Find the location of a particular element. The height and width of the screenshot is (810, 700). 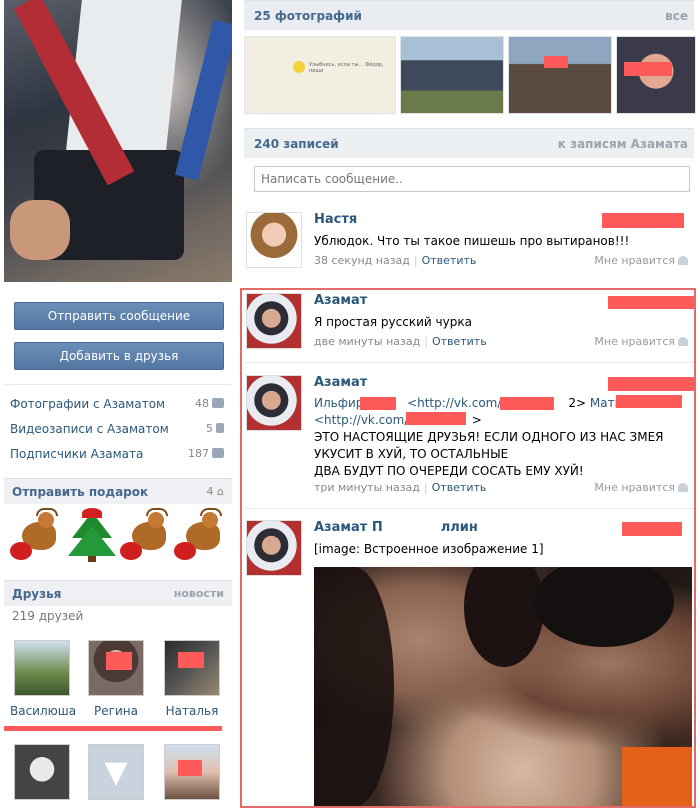

camera-icon is located at coordinates (218, 403).